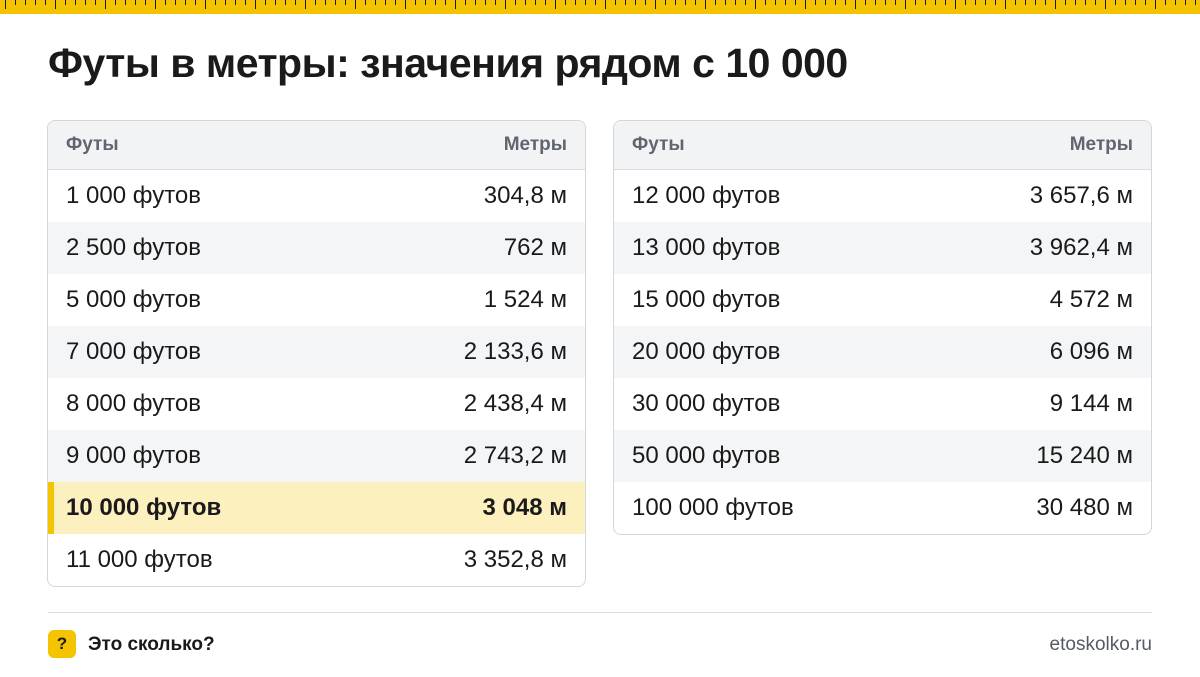  What do you see at coordinates (144, 507) in the screenshot?
I see `feet-cell: 10 000 футов` at bounding box center [144, 507].